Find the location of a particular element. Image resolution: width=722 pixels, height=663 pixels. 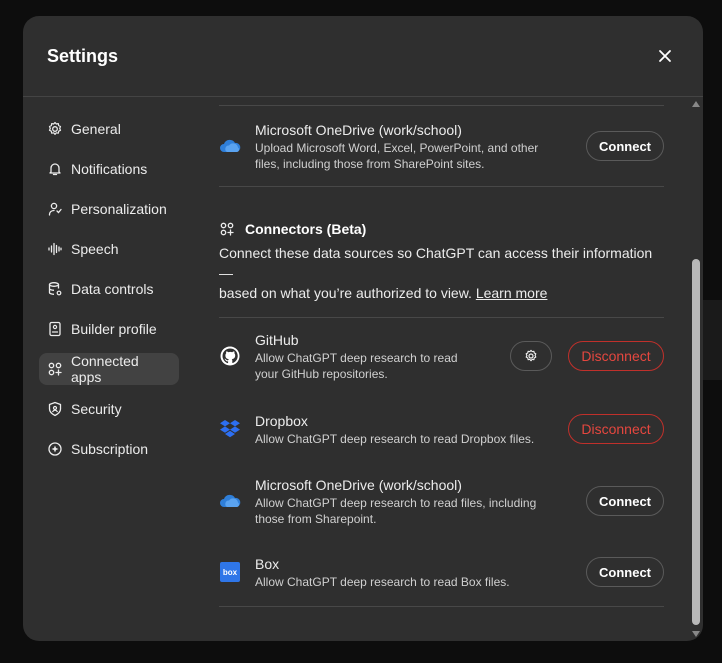

app-description-line: your GitHub repositories. is located at coordinates (321, 373).